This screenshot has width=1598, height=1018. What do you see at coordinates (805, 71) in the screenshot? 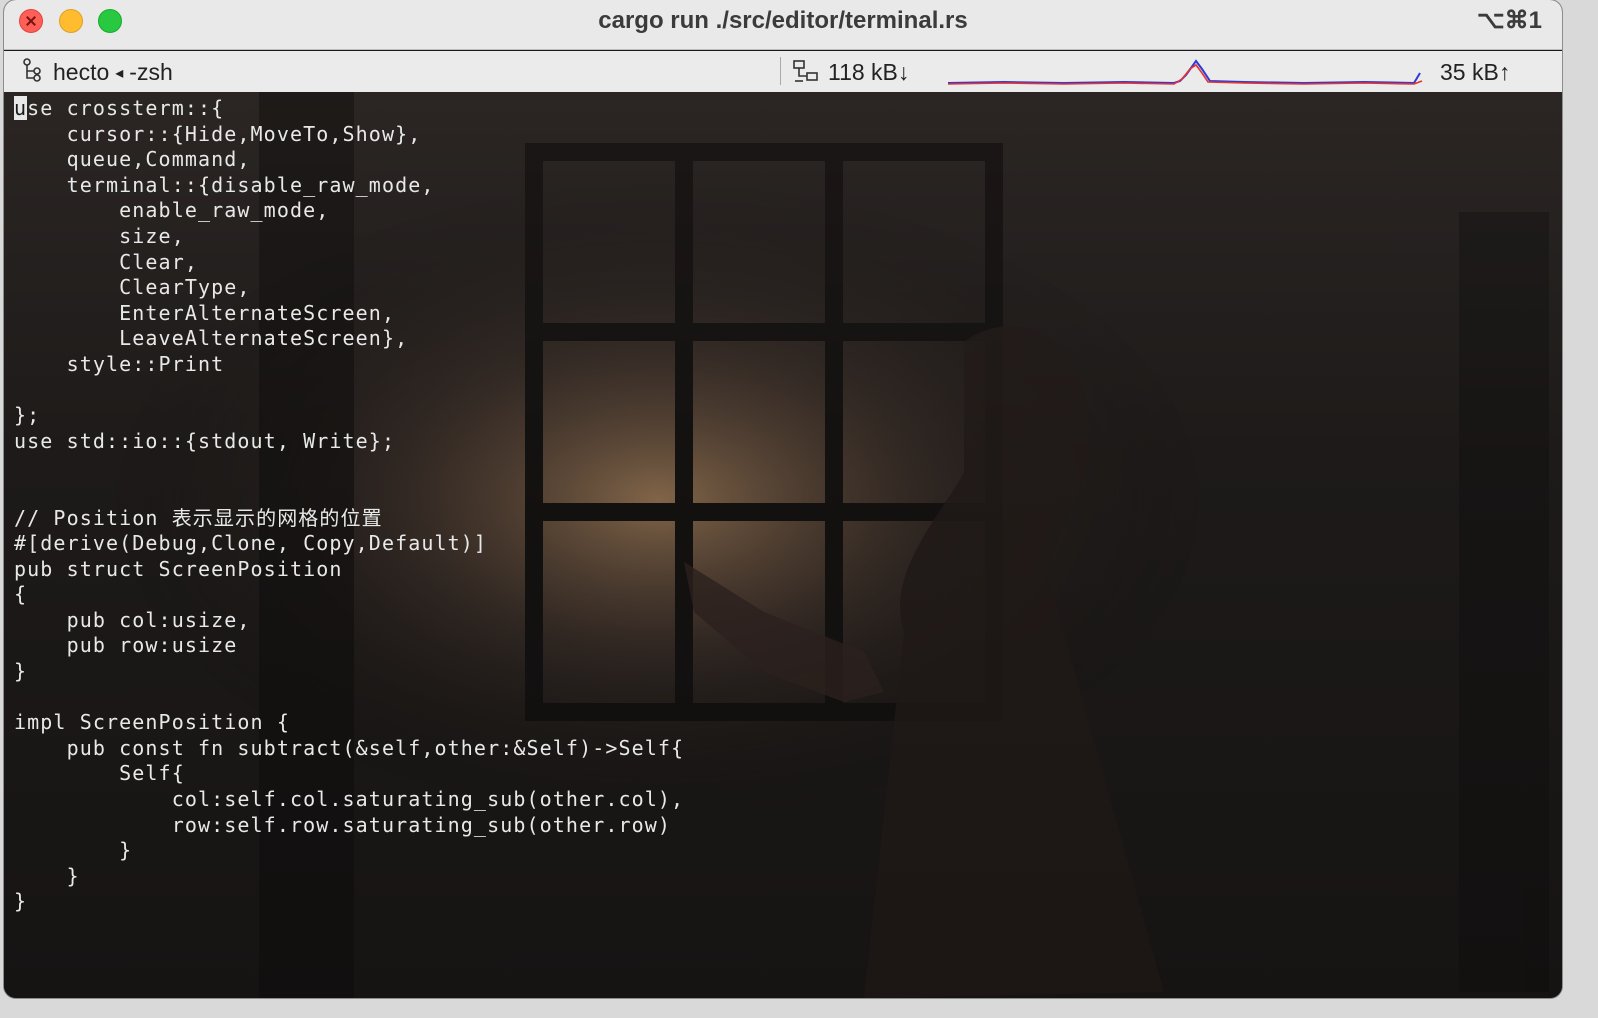
I see `network-icon` at bounding box center [805, 71].